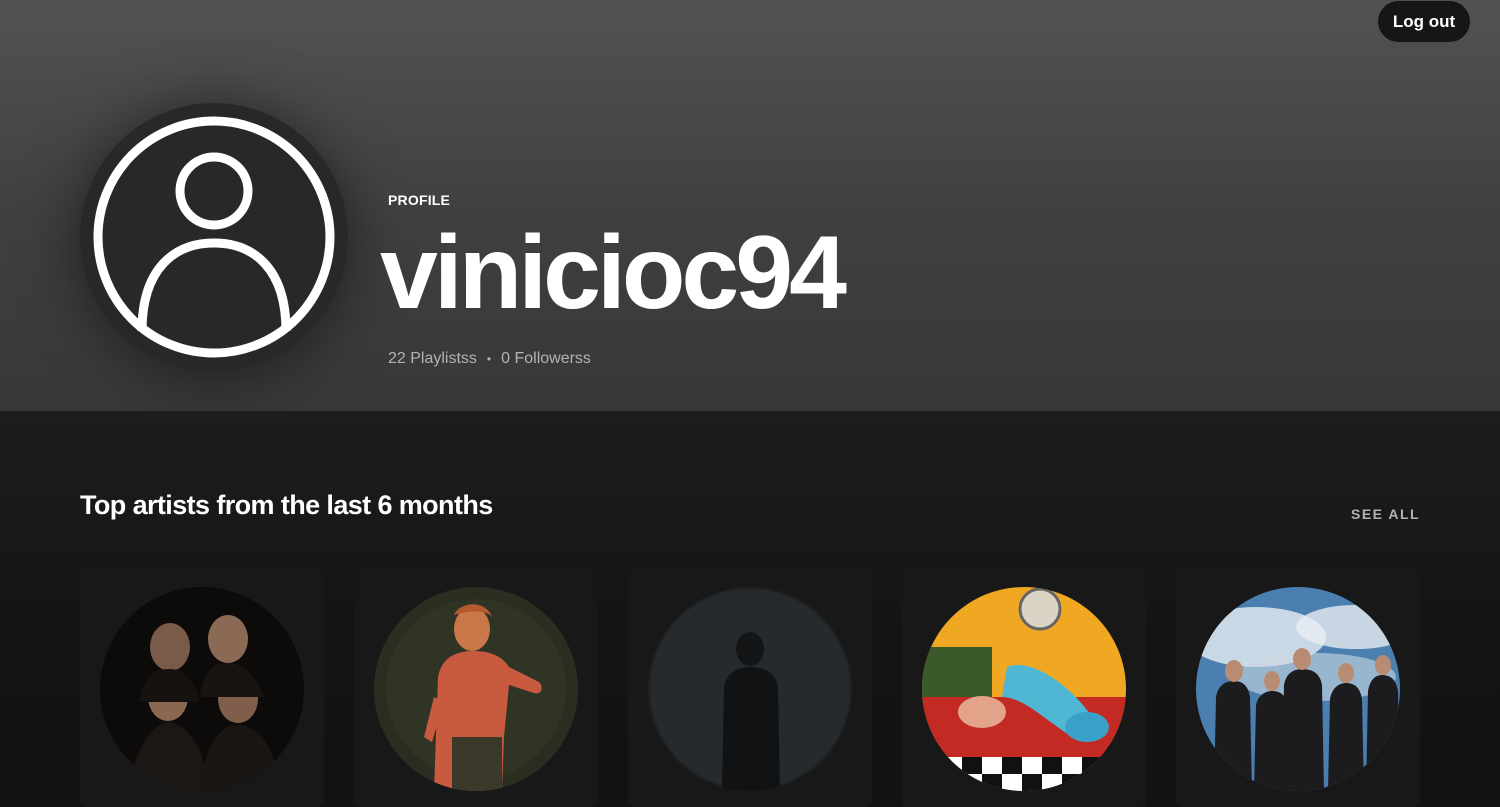 This screenshot has height=807, width=1500. Describe the element at coordinates (419, 200) in the screenshot. I see `profile-type-label: PROFILE` at that location.